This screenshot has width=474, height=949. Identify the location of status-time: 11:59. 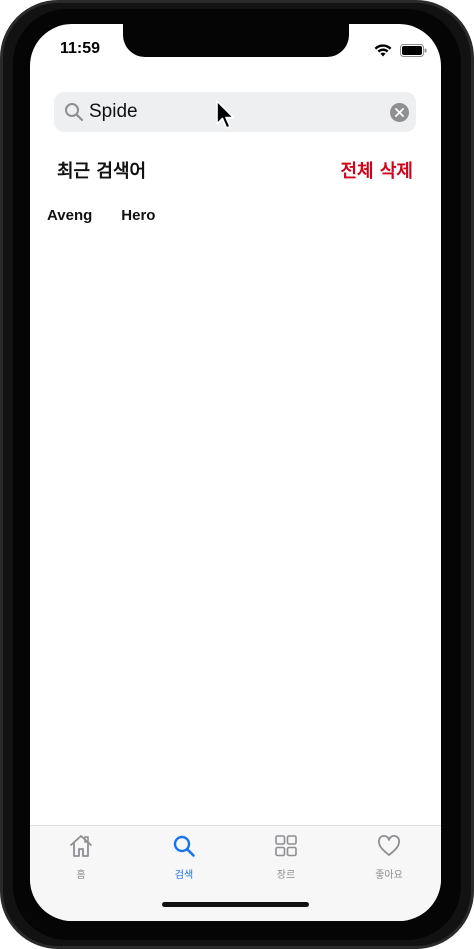
(80, 48).